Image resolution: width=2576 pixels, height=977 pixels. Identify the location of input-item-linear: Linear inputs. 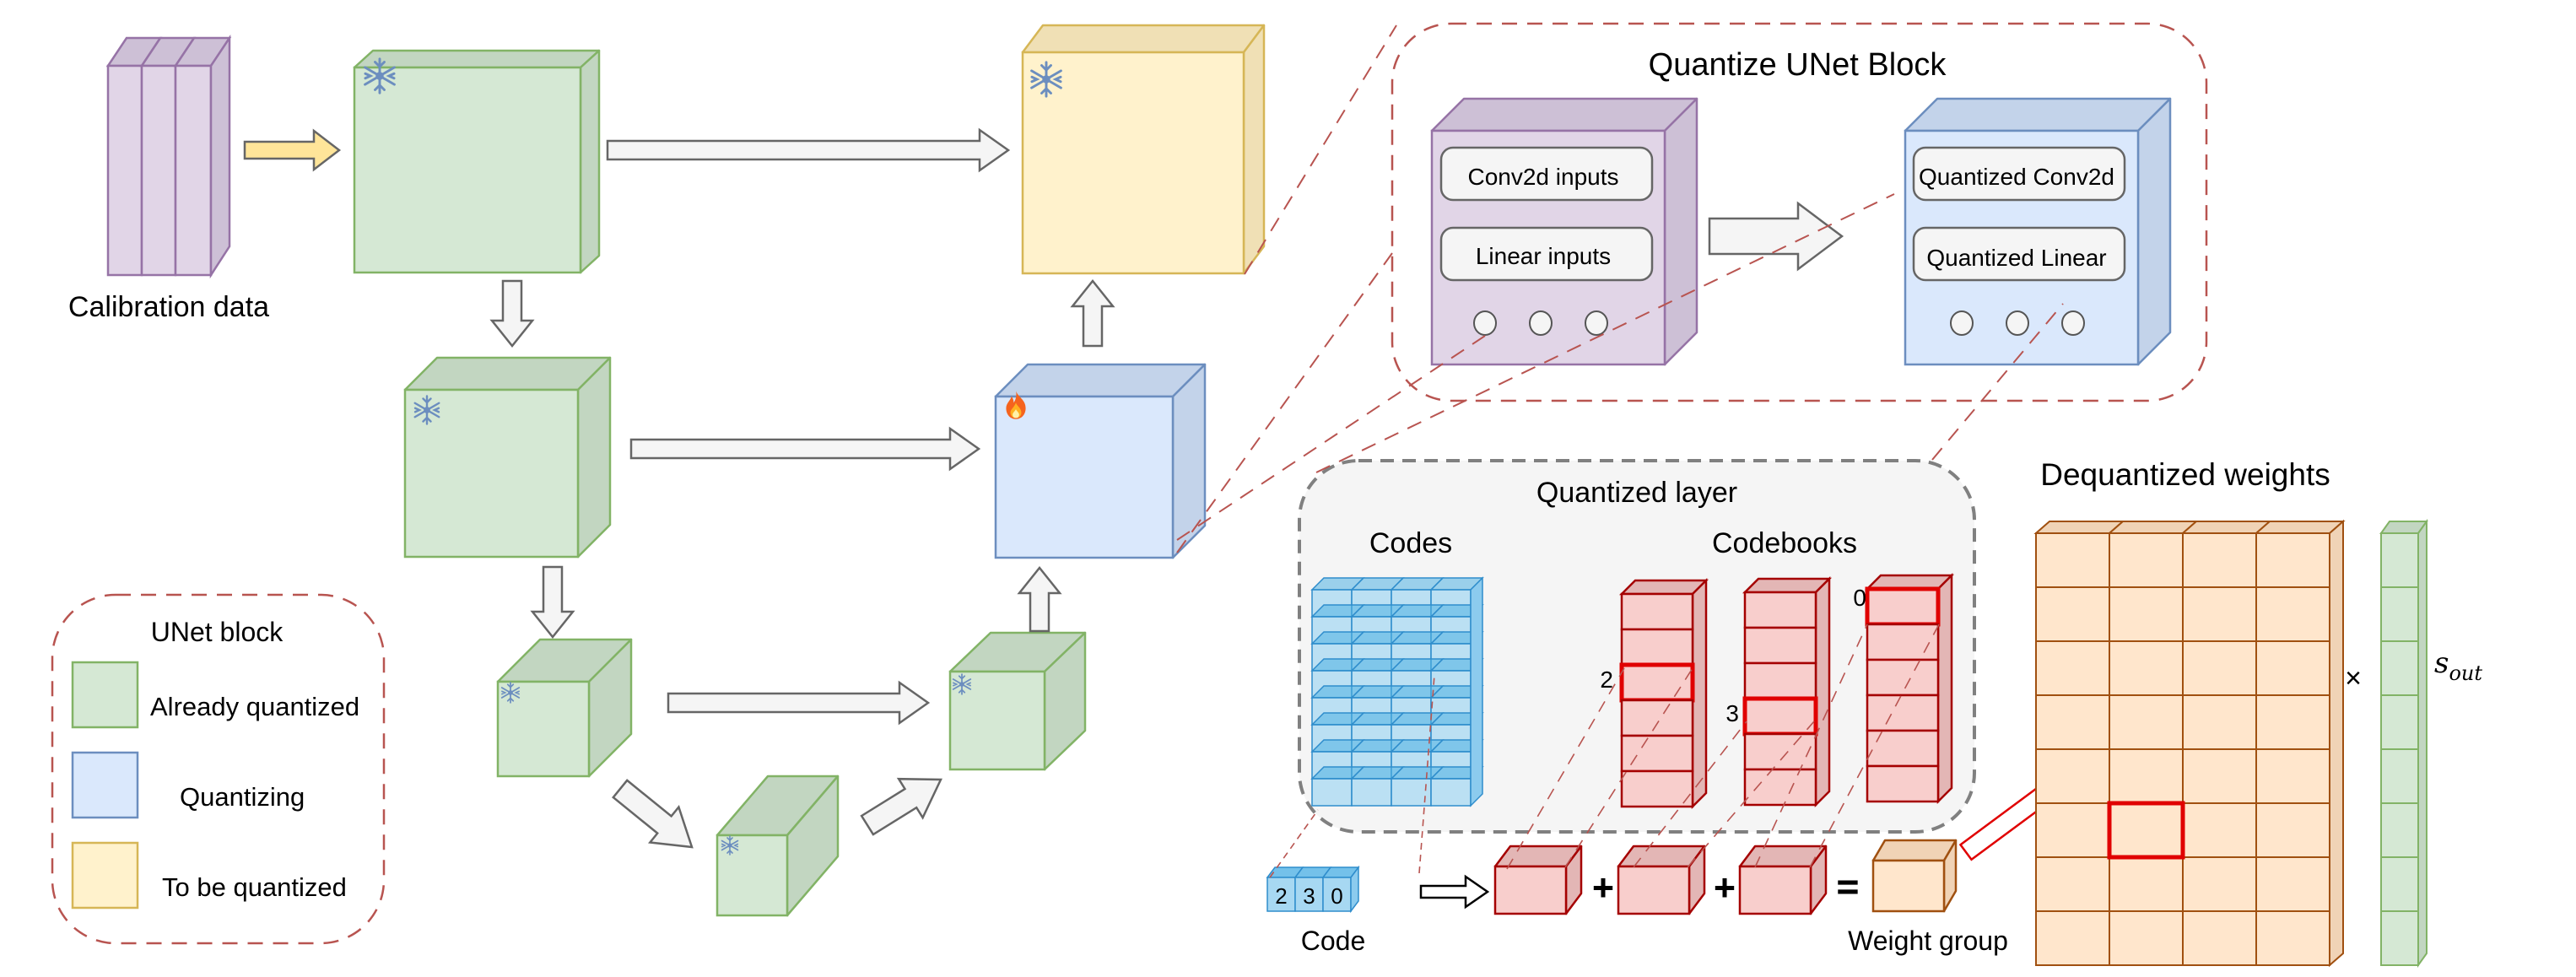
(1543, 256).